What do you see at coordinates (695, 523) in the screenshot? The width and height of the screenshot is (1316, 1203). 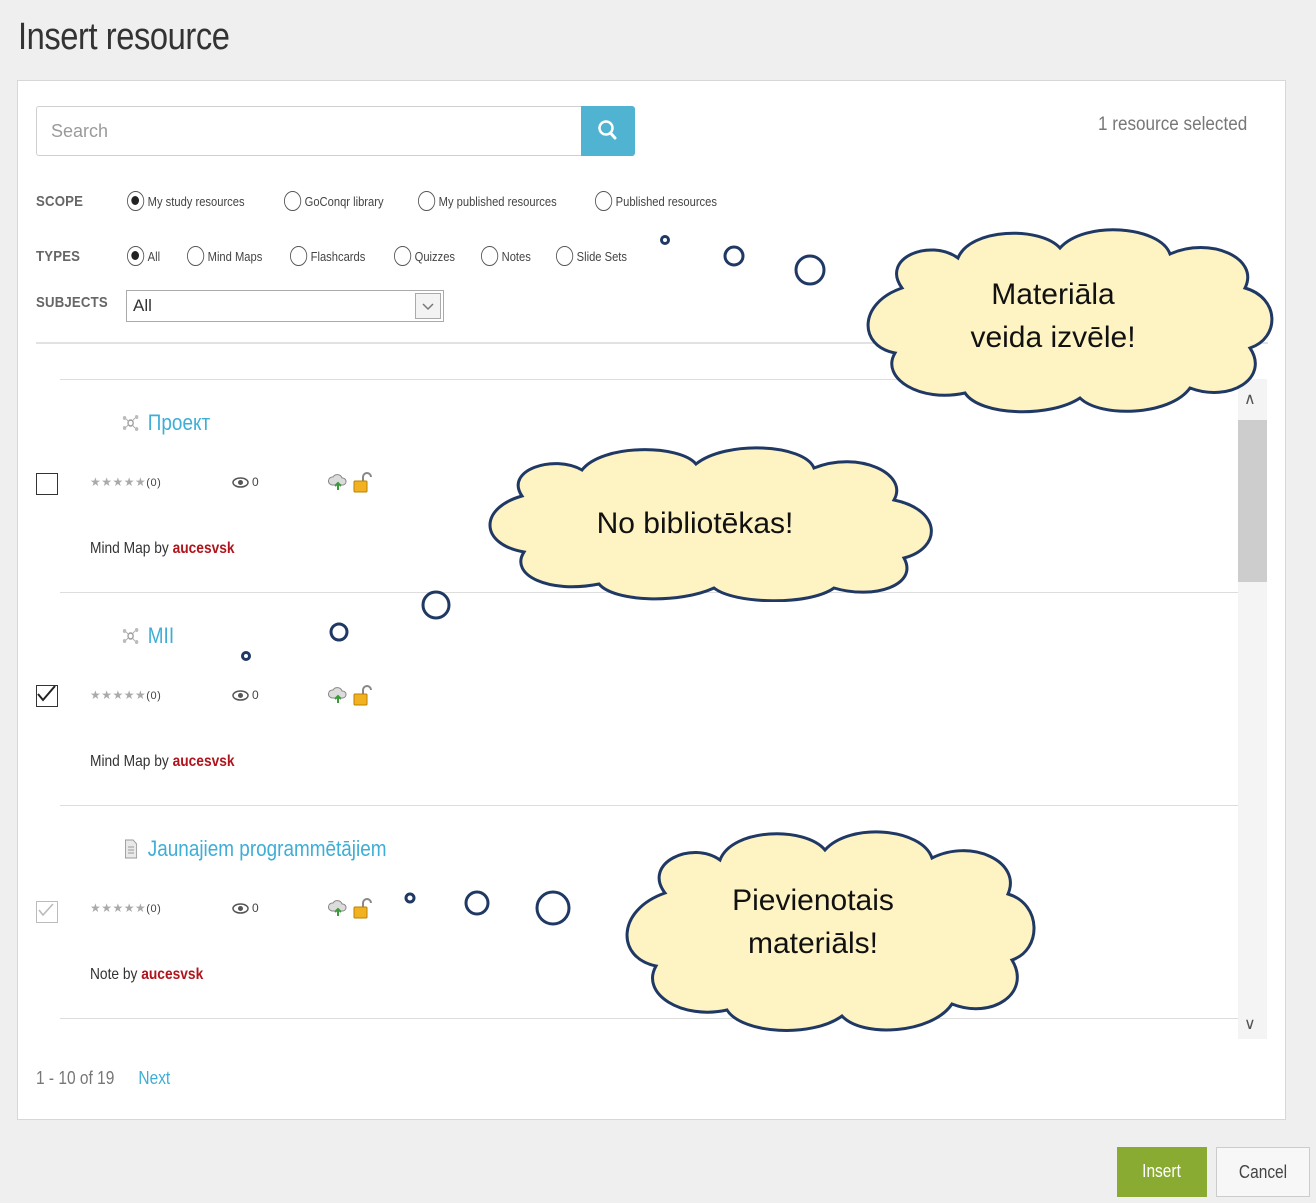 I see `callout-text: No bibliotēkas!` at bounding box center [695, 523].